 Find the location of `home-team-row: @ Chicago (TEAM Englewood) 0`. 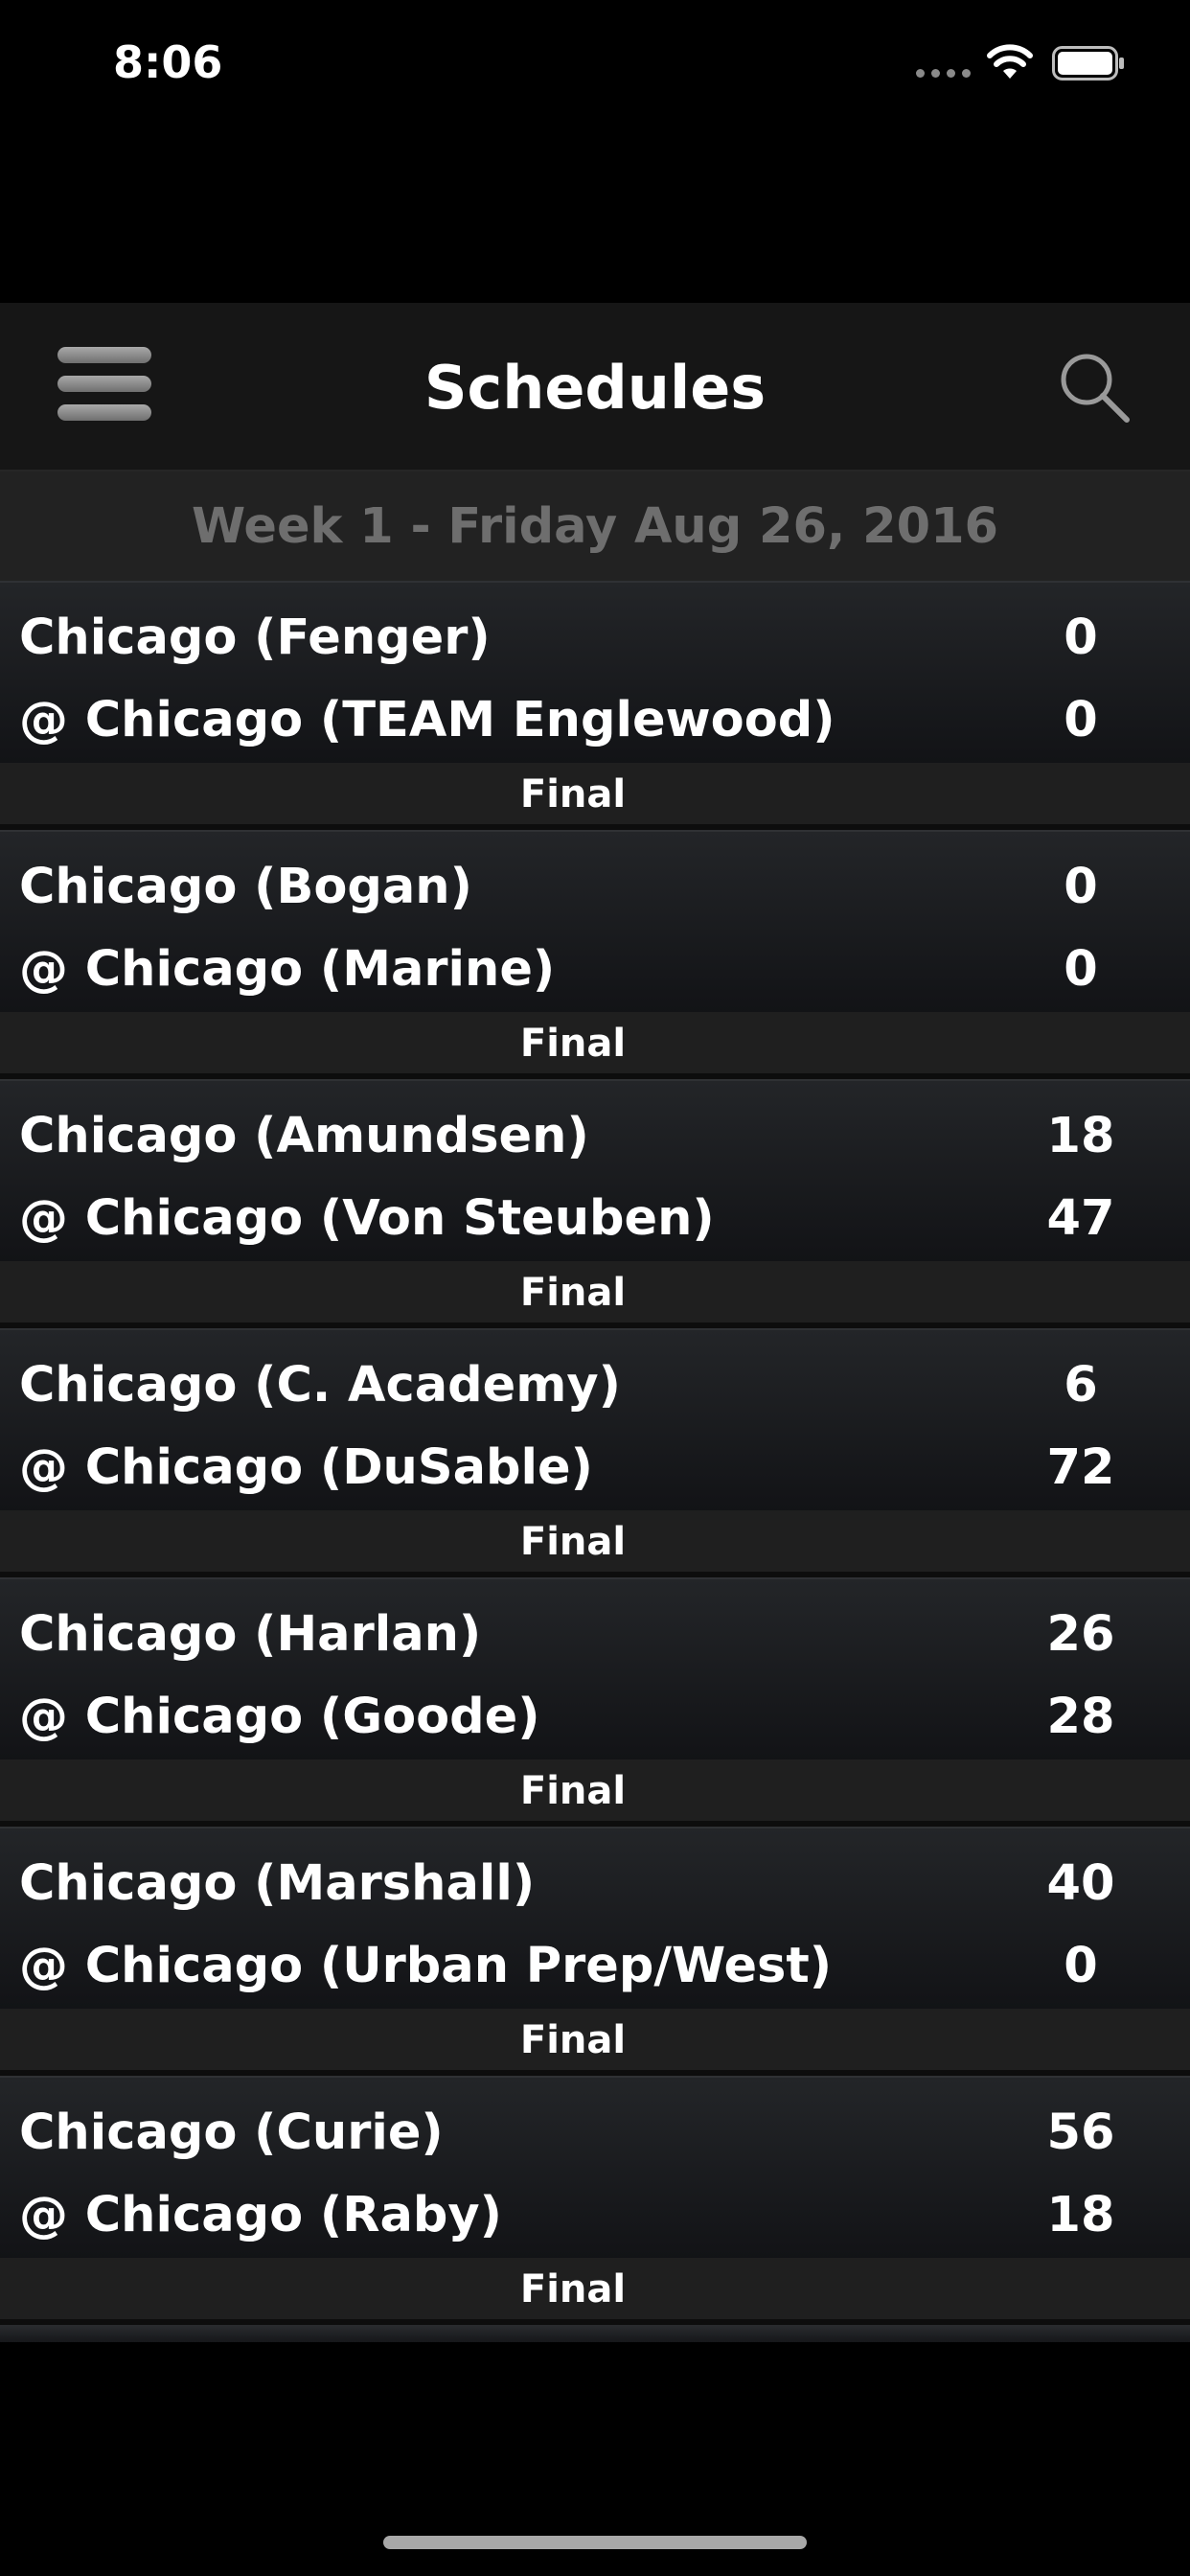

home-team-row: @ Chicago (TEAM Englewood) 0 is located at coordinates (595, 720).